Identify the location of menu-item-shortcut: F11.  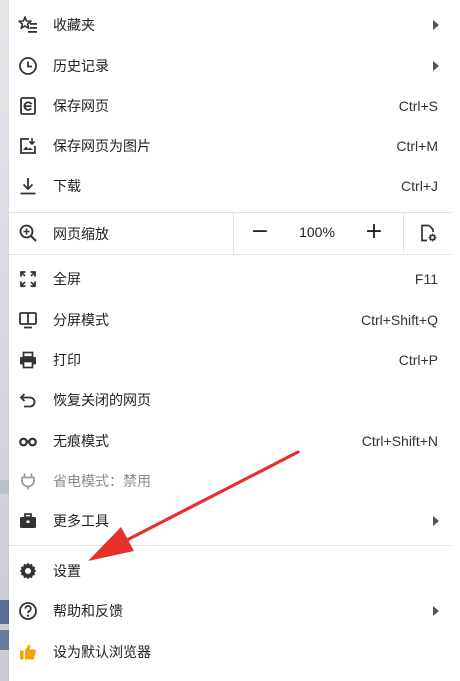
(426, 279).